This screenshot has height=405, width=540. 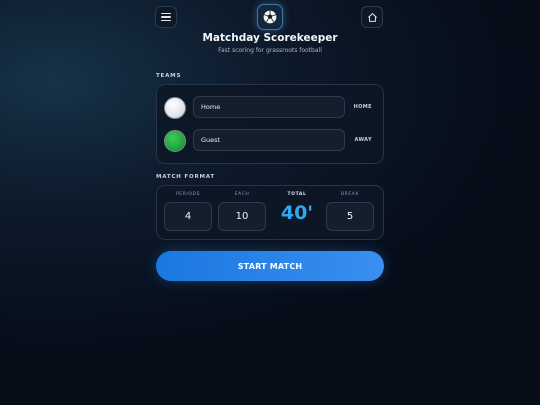 I want to click on hamburger-menu-icon, so click(x=166, y=17).